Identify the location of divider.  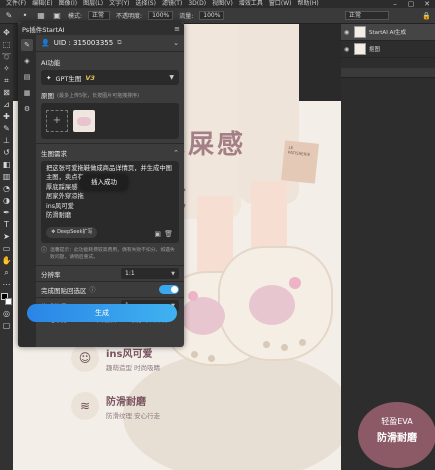
(110, 143).